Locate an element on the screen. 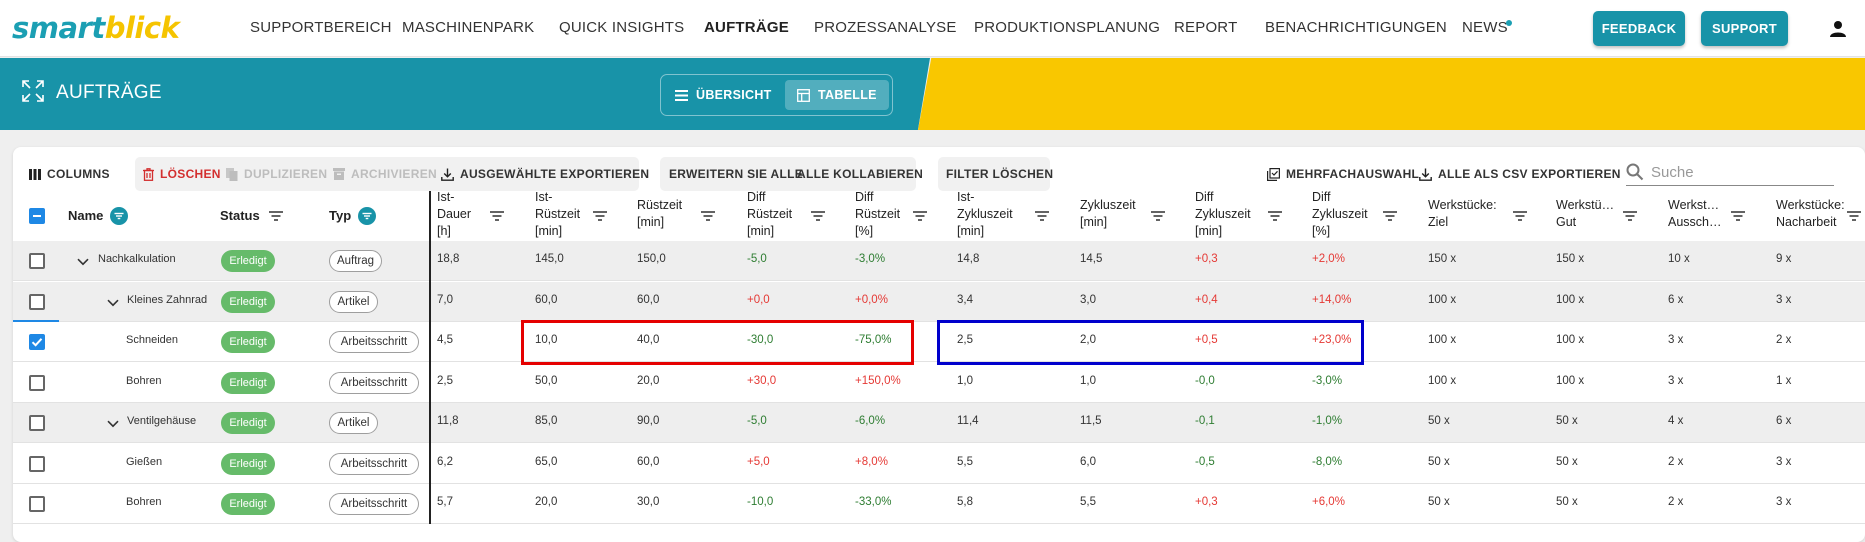  col-header-1: Ist- Dauer [h] is located at coordinates (454, 214).